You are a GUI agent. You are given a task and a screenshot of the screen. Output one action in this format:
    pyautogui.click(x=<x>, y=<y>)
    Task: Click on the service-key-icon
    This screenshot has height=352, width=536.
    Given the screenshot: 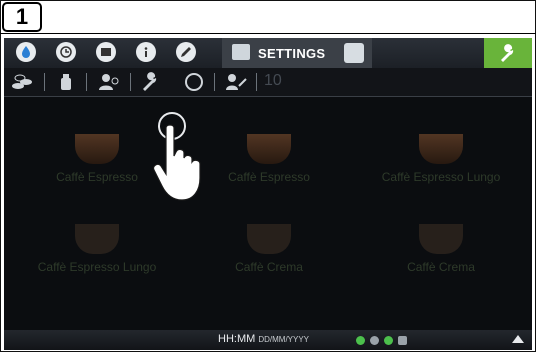 What is the action you would take?
    pyautogui.click(x=236, y=82)
    